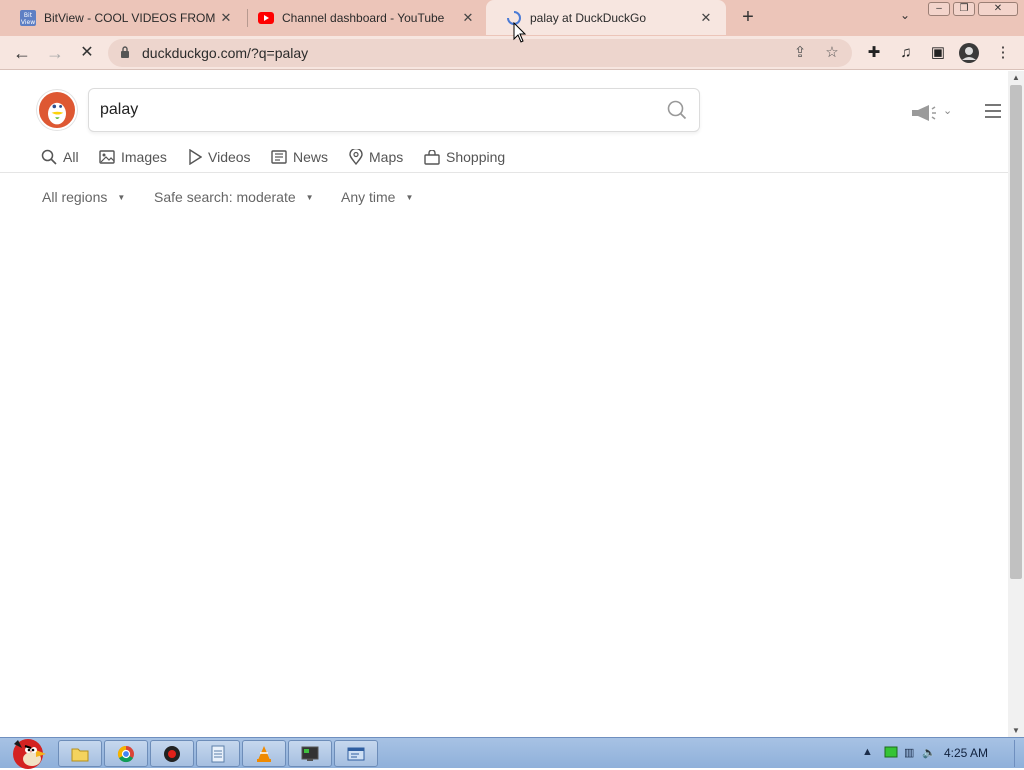  I want to click on restore-button: ❐, so click(964, 9).